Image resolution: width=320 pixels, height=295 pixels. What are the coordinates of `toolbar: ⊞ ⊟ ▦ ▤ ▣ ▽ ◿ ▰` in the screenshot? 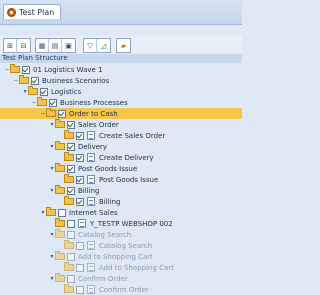 It's located at (121, 44).